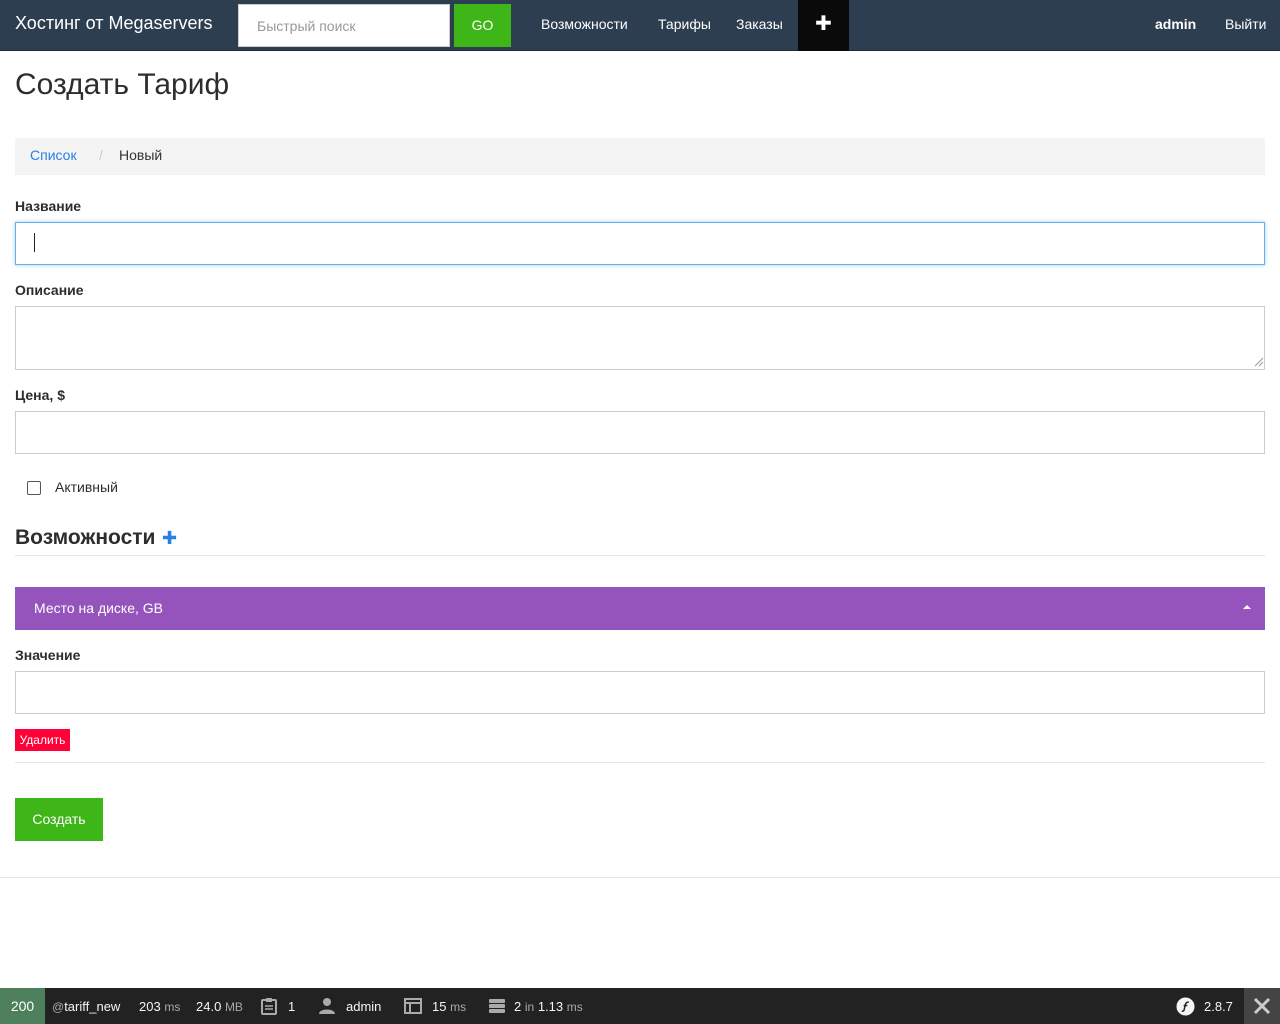  Describe the element at coordinates (640, 156) in the screenshot. I see `breadcrumb: Список / Новый` at that location.